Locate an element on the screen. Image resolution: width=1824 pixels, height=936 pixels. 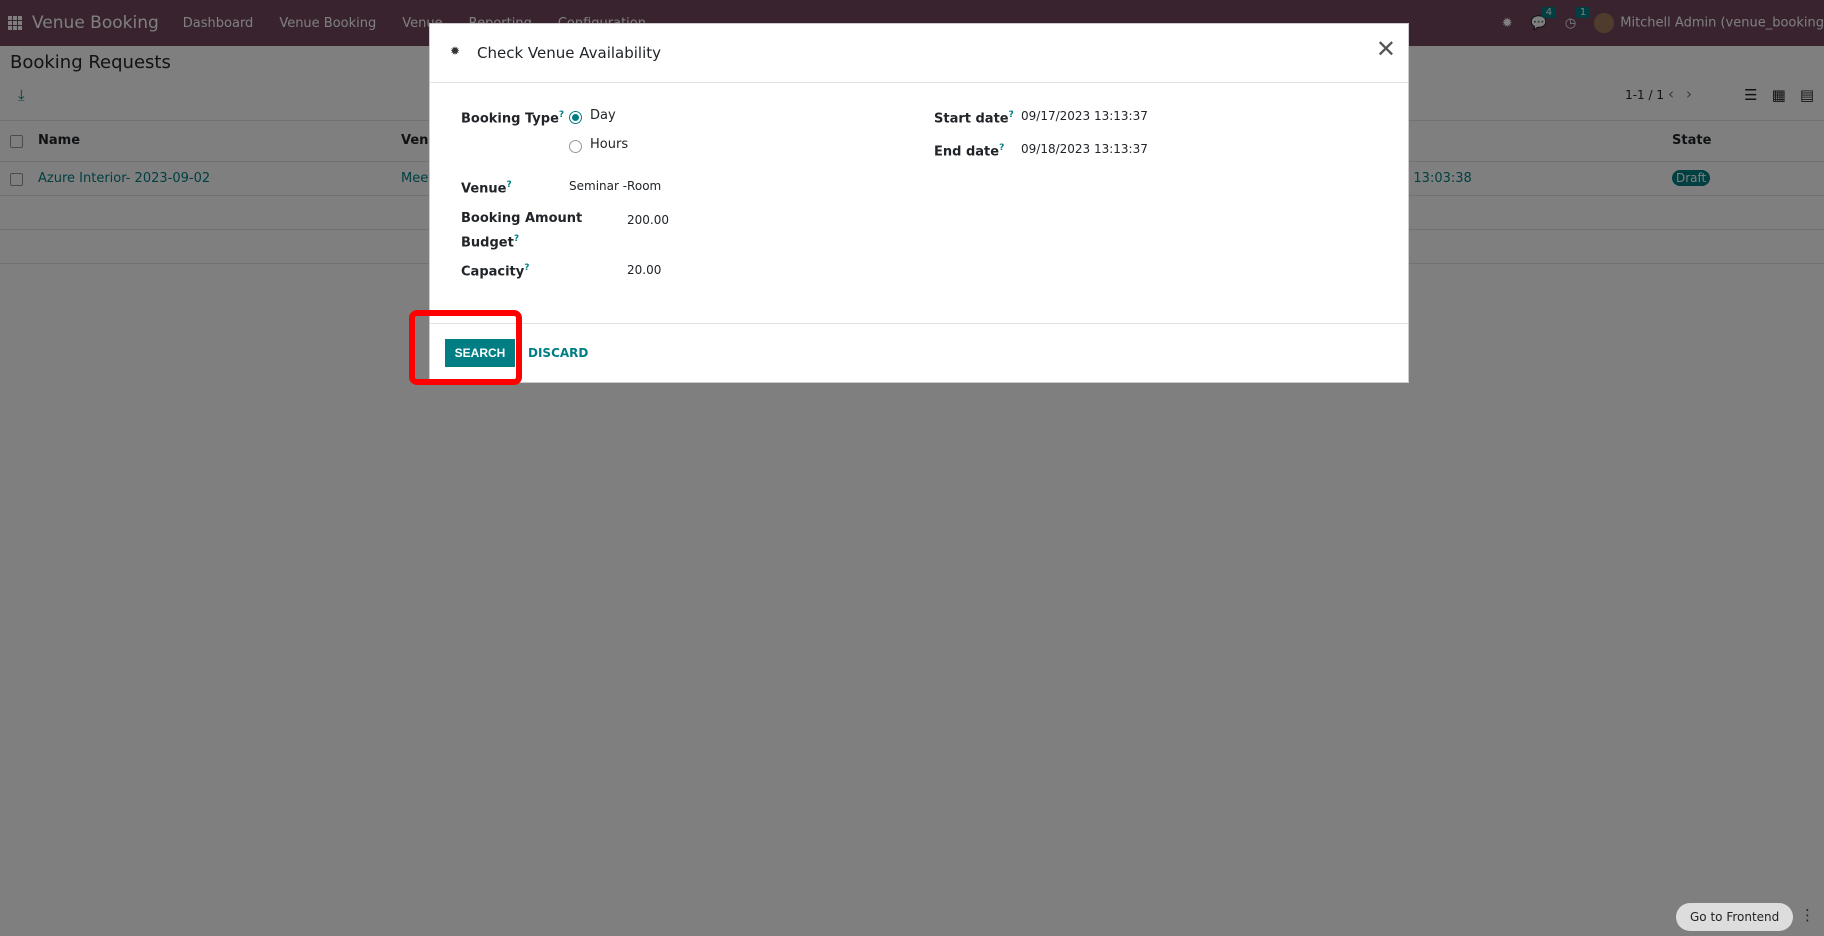
booking-type-hours-label: Hours is located at coordinates (609, 144).